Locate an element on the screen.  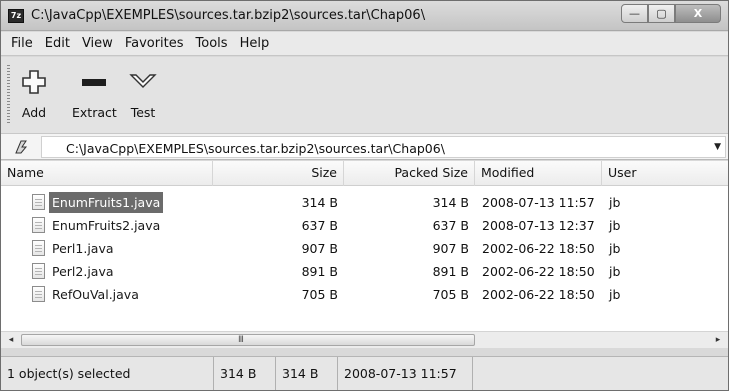
plus-icon is located at coordinates (34, 82).